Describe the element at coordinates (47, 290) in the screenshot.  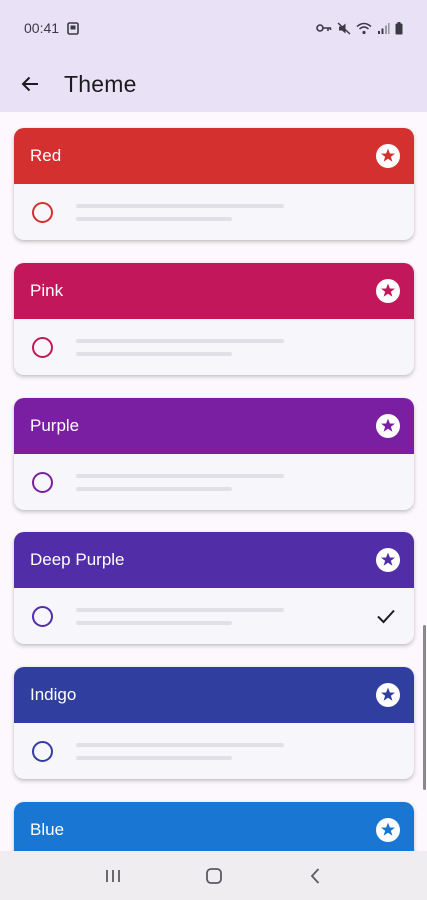
I see `theme-name: Pink` at that location.